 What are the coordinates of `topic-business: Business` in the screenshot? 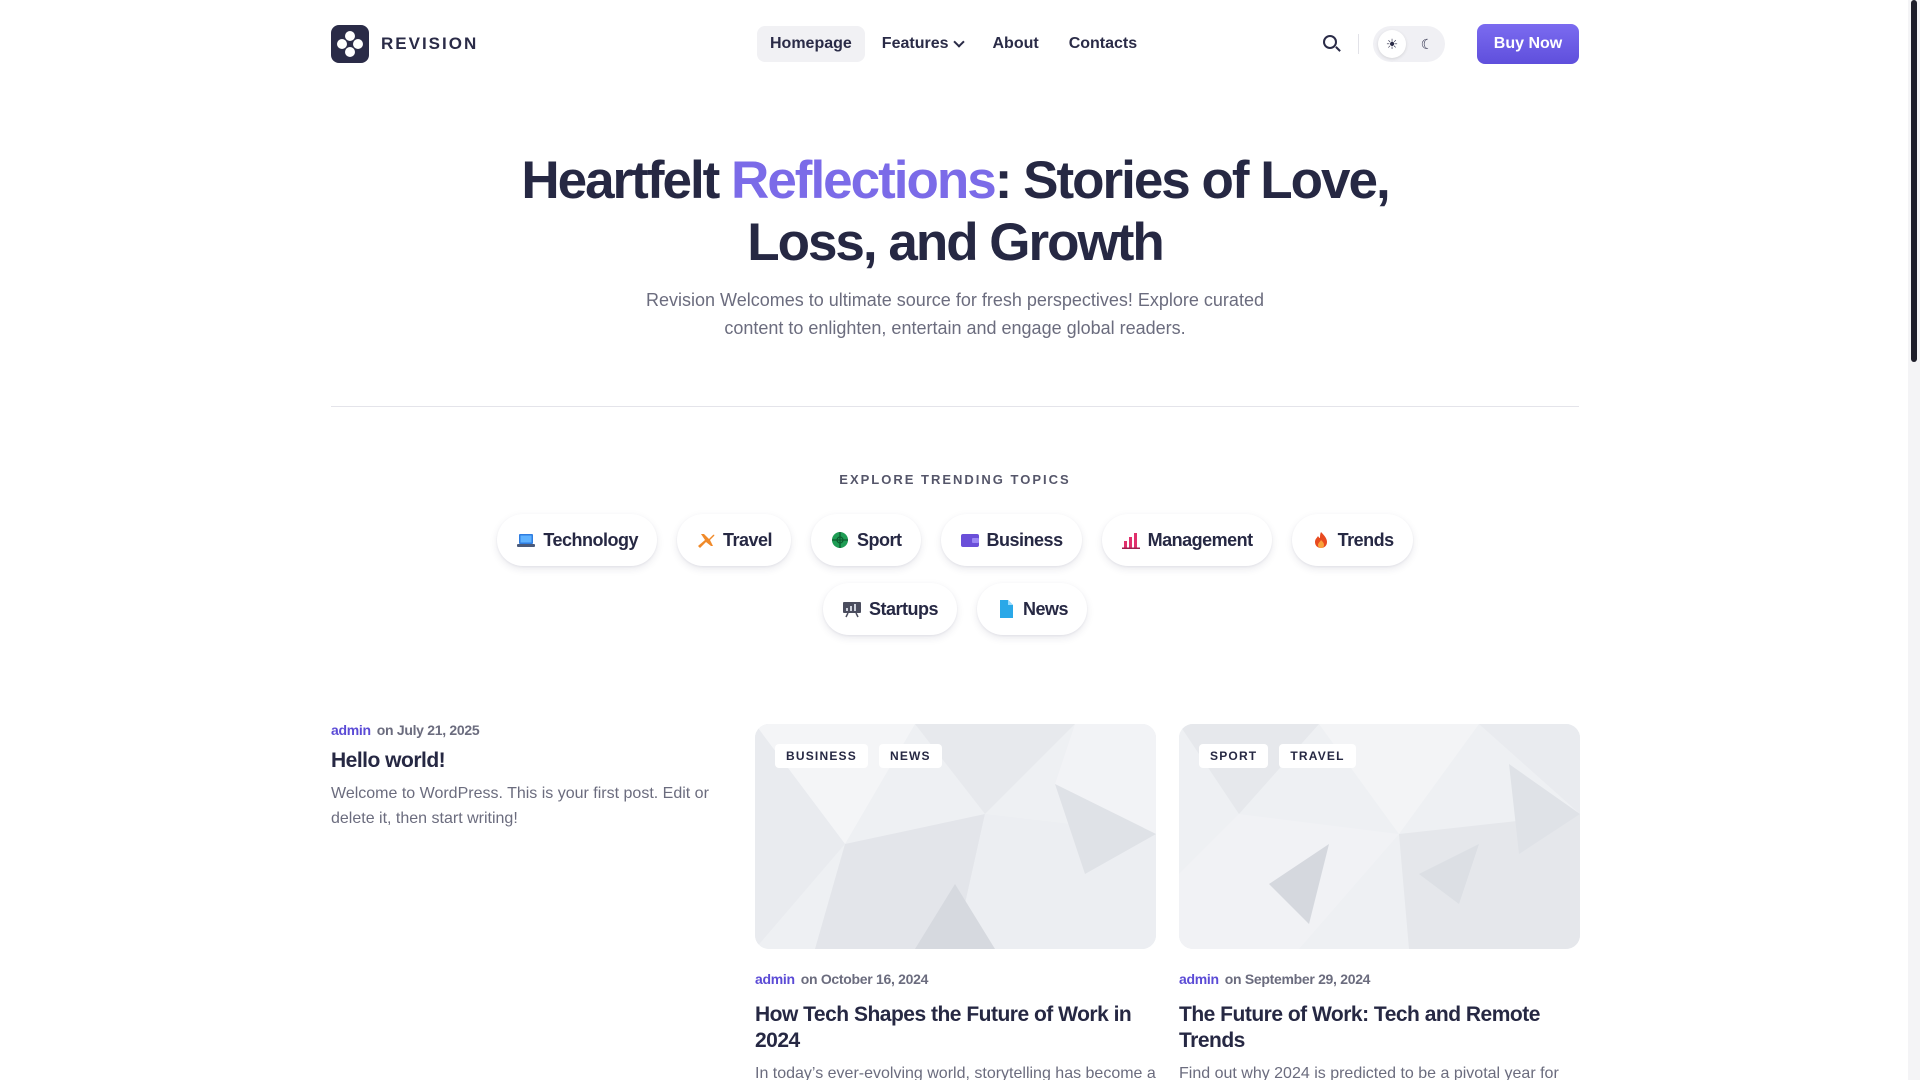 It's located at (1011, 540).